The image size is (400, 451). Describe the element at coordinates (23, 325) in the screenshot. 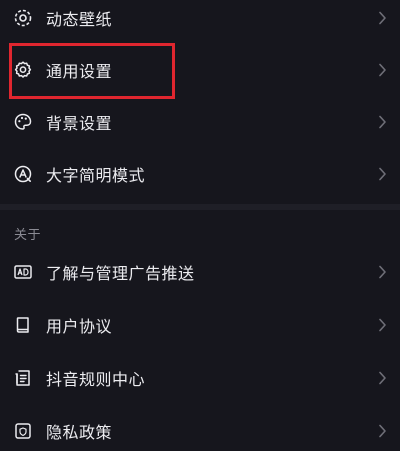

I see `book-icon` at that location.